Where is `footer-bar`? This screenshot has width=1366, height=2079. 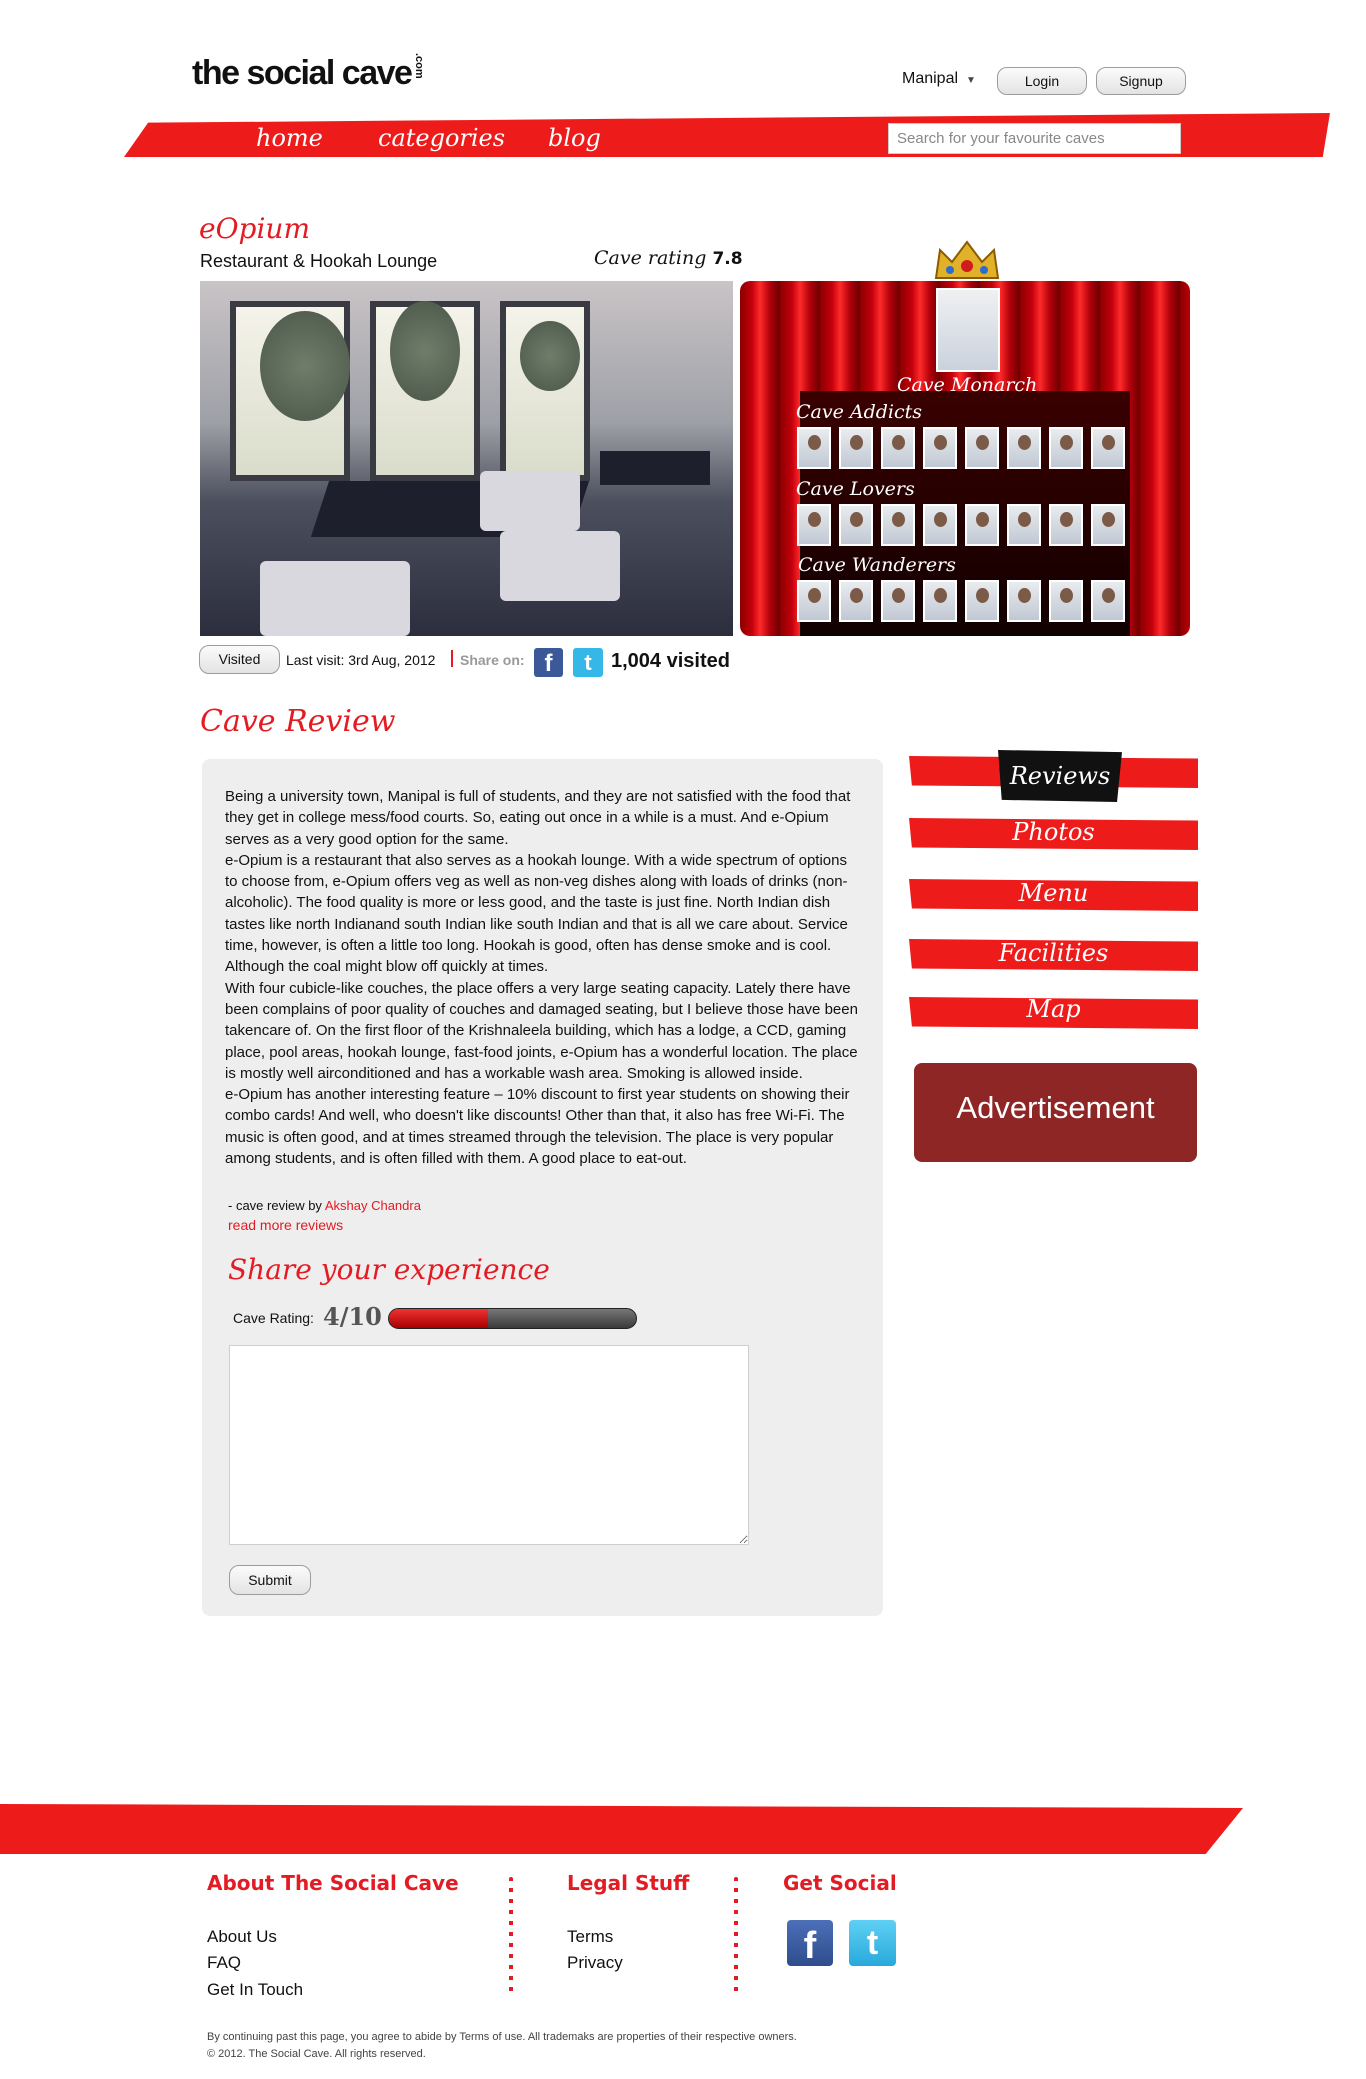 footer-bar is located at coordinates (621, 1829).